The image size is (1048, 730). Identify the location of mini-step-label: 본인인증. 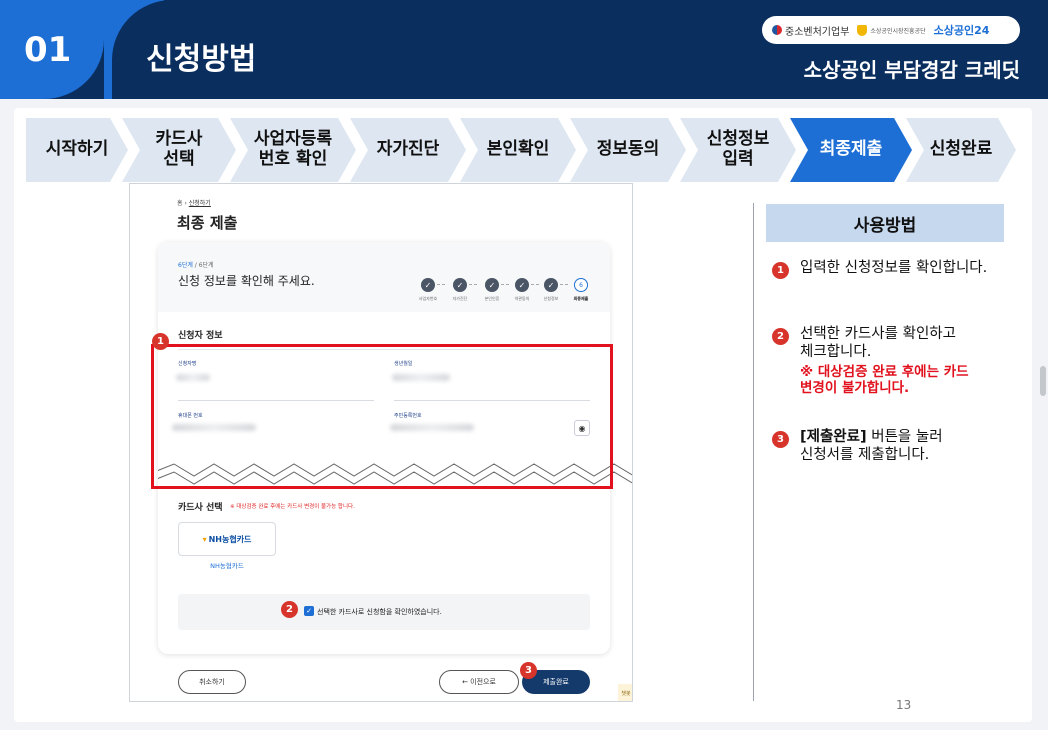
(492, 298).